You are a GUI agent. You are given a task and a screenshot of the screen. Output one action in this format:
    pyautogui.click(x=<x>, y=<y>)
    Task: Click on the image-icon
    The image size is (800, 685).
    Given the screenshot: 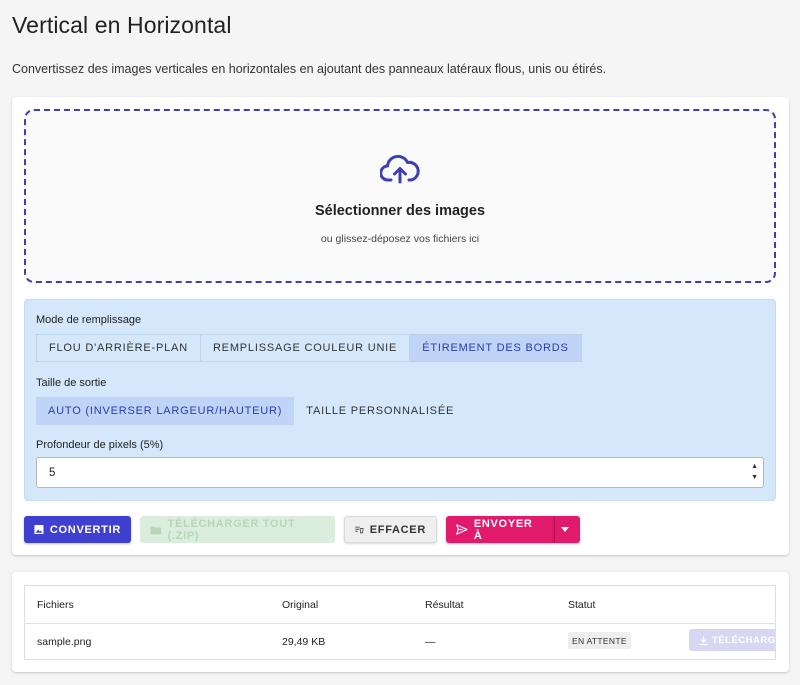 What is the action you would take?
    pyautogui.click(x=39, y=529)
    